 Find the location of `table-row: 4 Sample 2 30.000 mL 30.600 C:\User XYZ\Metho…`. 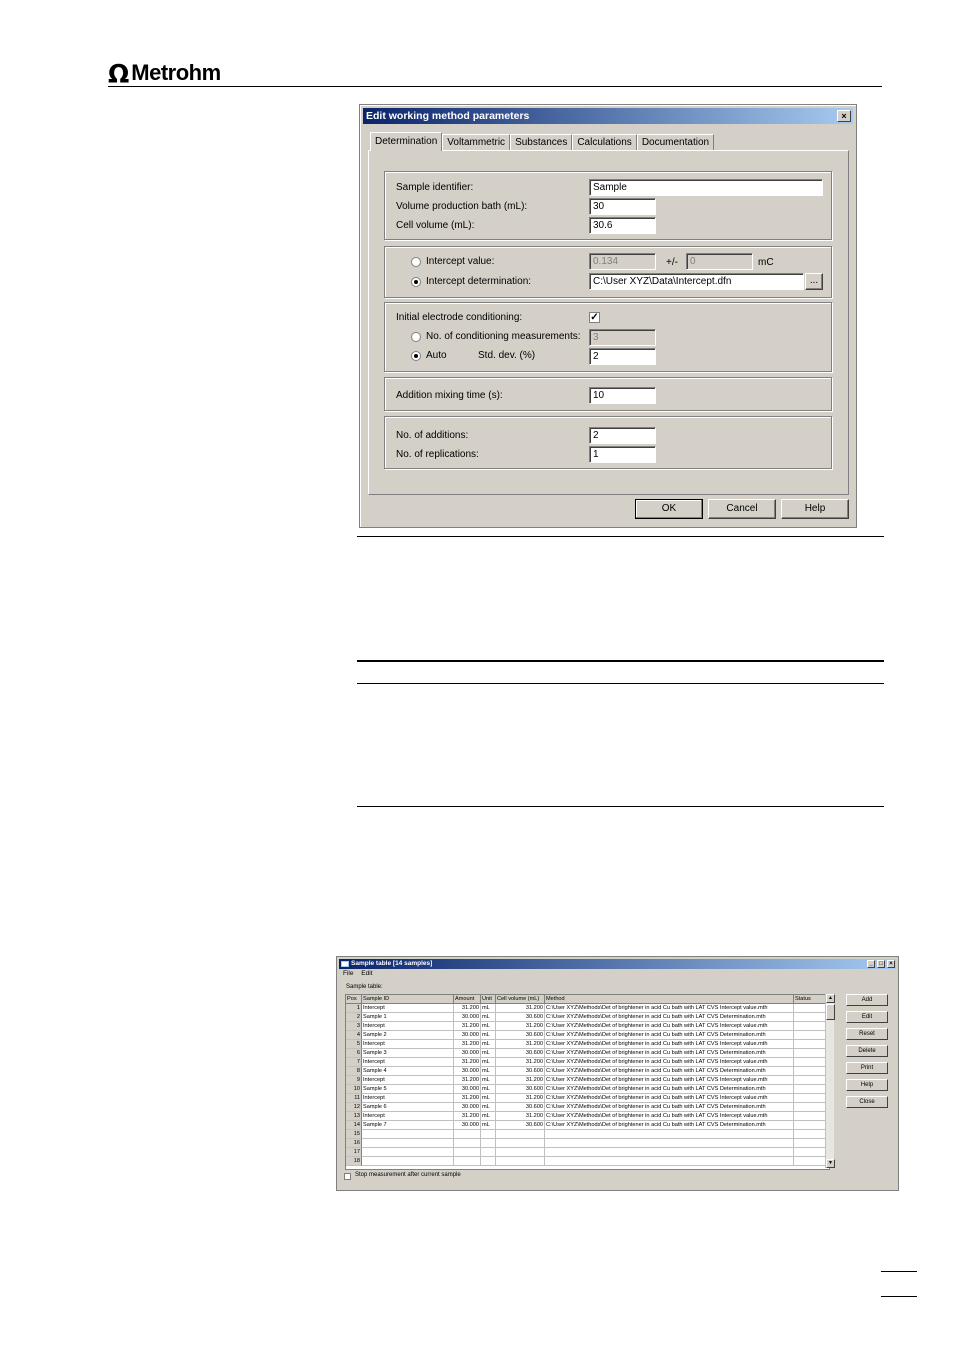

table-row: 4 Sample 2 30.000 mL 30.600 C:\User XYZ\Metho… is located at coordinates (587, 1035).